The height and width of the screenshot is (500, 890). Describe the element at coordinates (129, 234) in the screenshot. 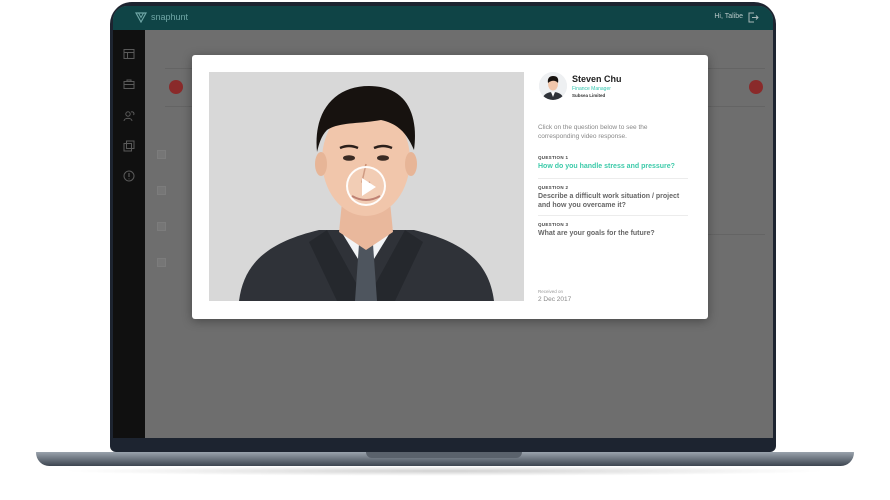

I see `sidebar` at that location.